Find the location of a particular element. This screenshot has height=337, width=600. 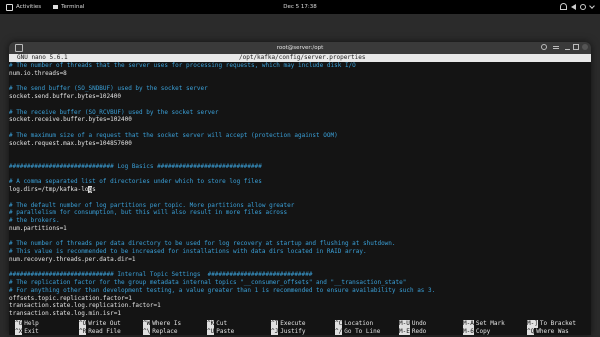

nano-version: GNU nano 5.6.1 is located at coordinates (42, 57).